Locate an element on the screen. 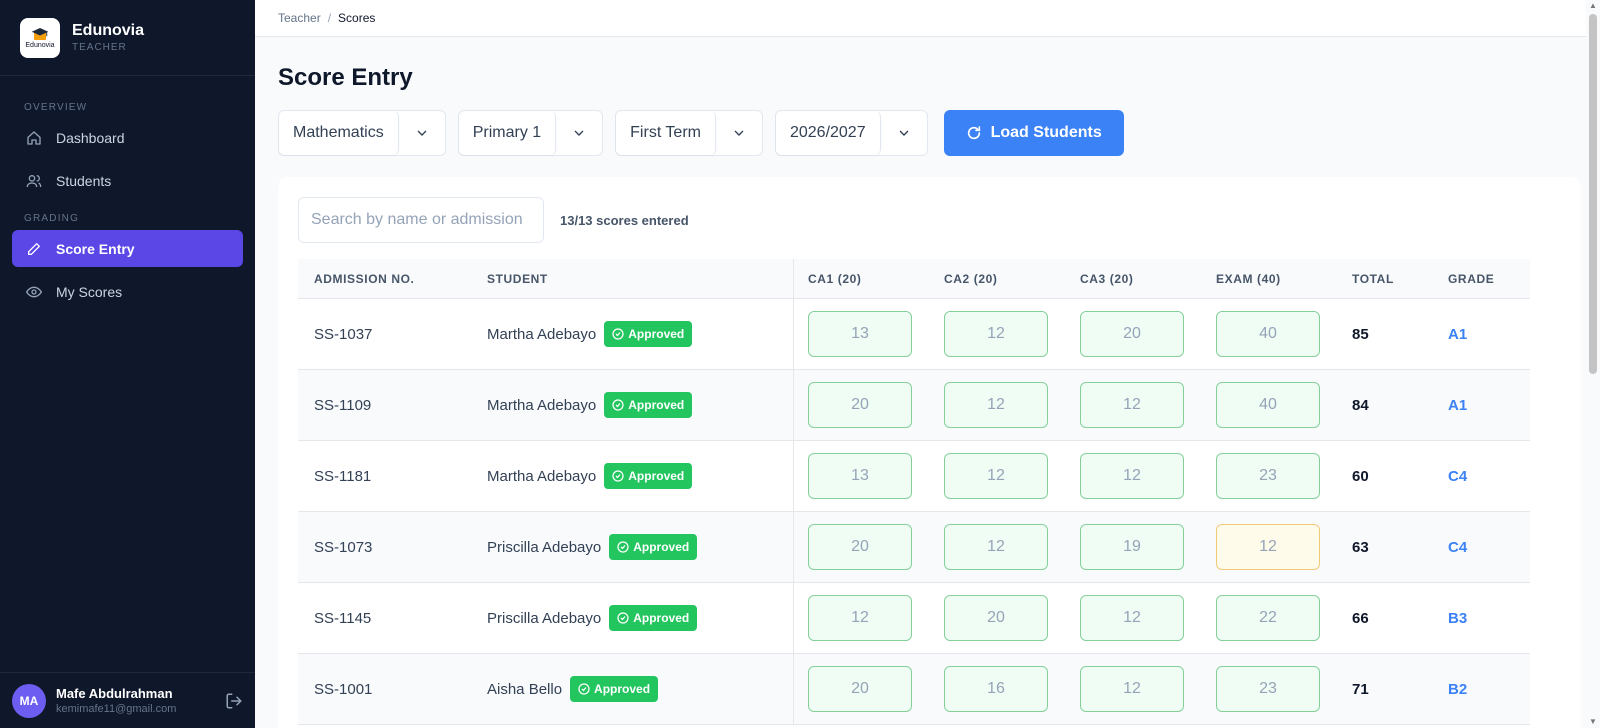  sidebar-item-score-entry: Score Entry is located at coordinates (127, 248).